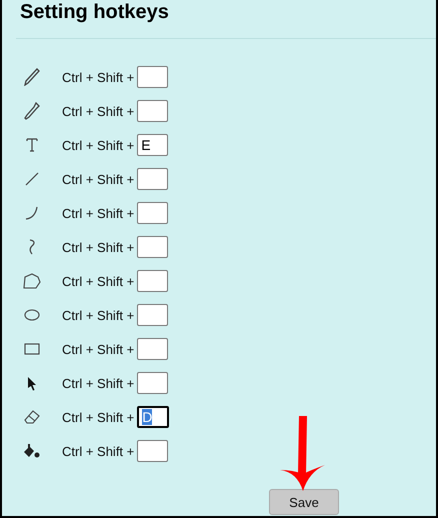 The height and width of the screenshot is (518, 438). Describe the element at coordinates (32, 145) in the screenshot. I see `text-tool-icon` at that location.